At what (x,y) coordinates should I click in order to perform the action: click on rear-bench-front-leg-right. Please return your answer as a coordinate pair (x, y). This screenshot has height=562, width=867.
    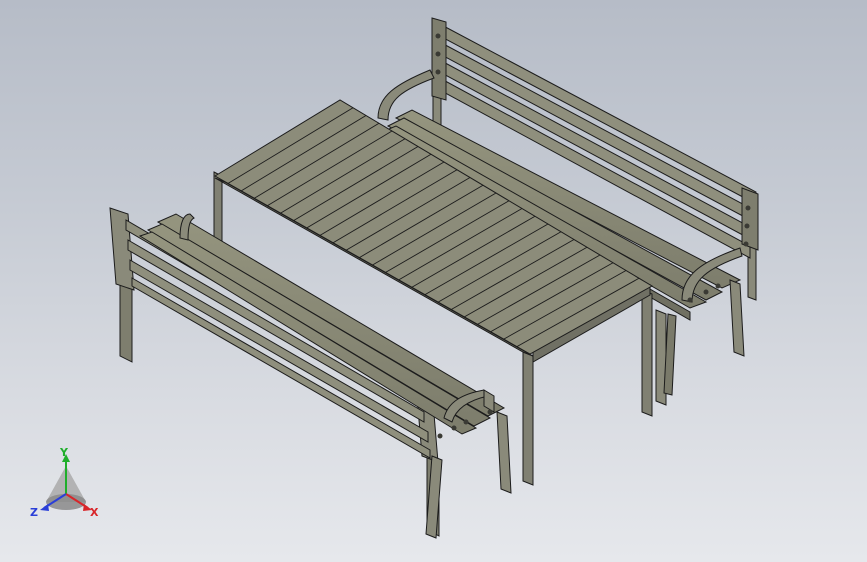
    Looking at the image, I should click on (737, 318).